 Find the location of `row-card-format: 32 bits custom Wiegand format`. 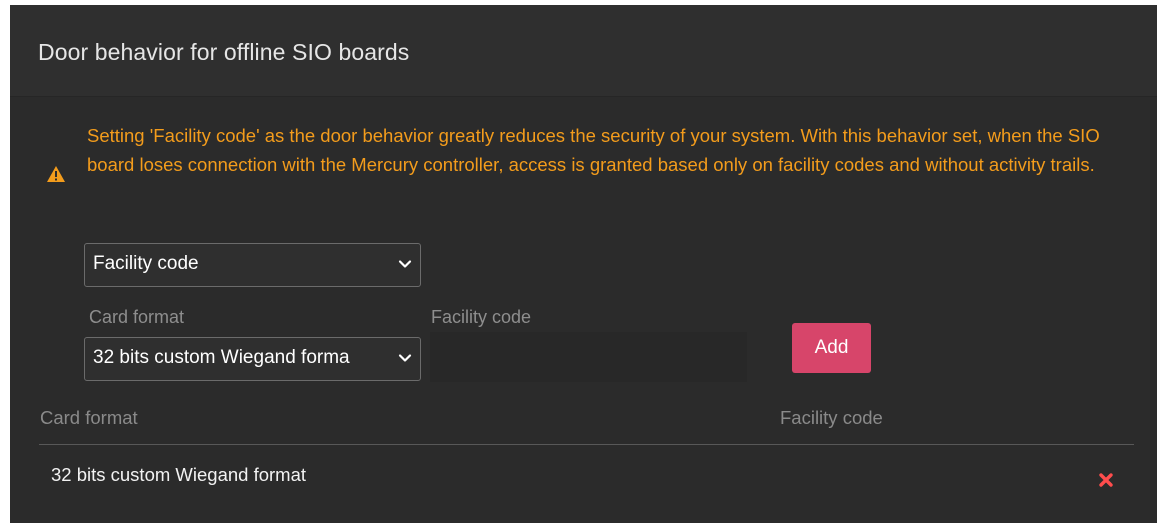

row-card-format: 32 bits custom Wiegand format is located at coordinates (178, 474).